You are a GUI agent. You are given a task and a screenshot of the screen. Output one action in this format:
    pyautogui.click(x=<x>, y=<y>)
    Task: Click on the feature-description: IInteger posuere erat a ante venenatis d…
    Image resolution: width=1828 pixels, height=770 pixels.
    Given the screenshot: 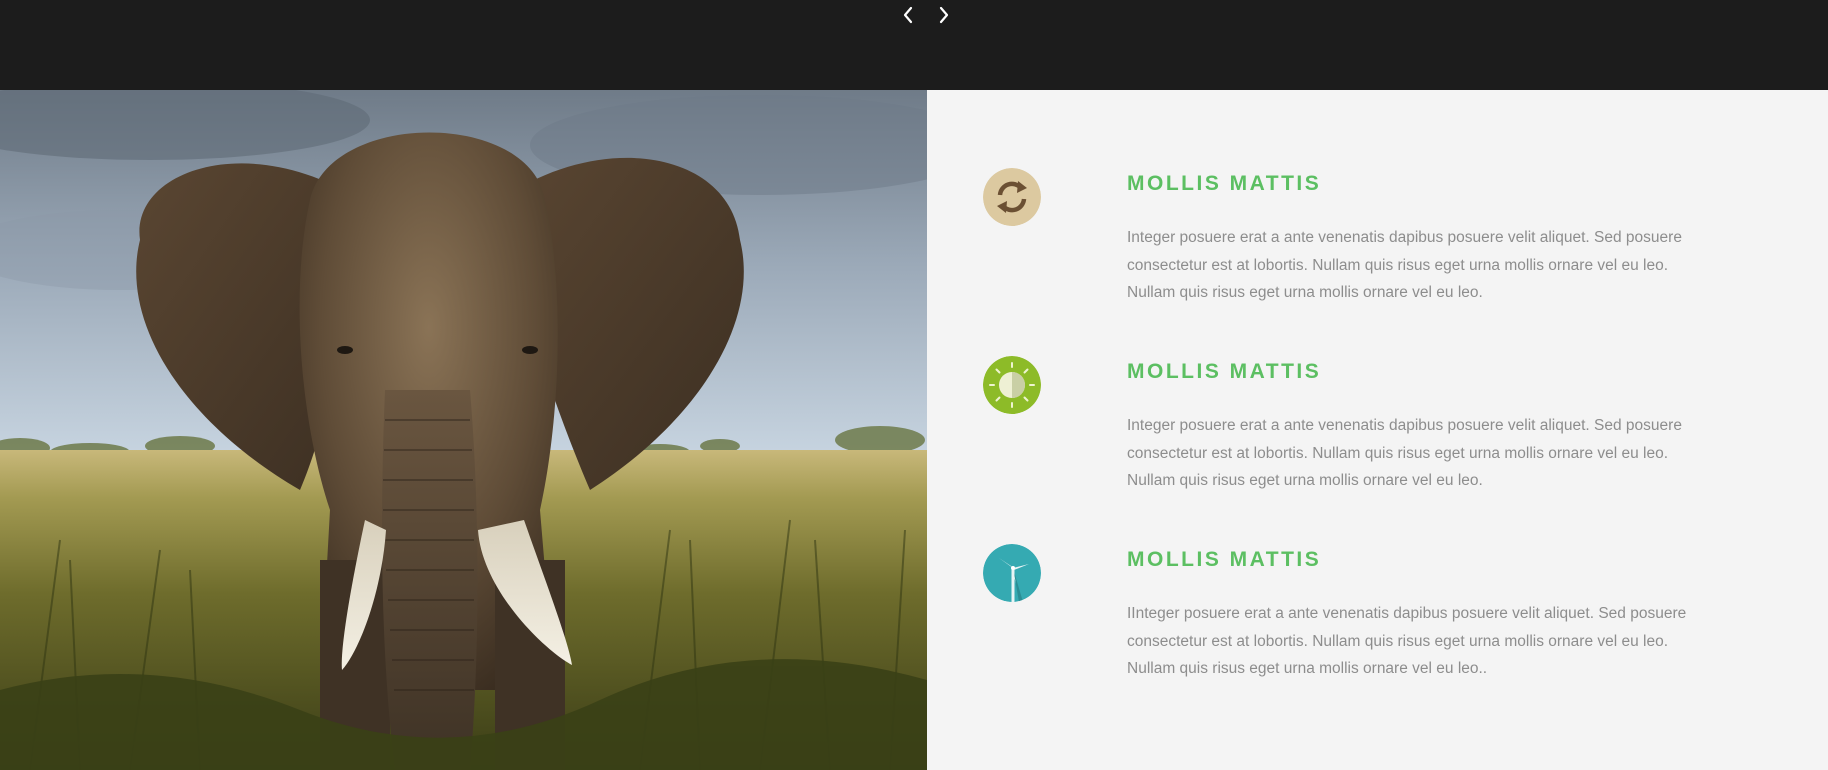 What is the action you would take?
    pyautogui.click(x=1407, y=641)
    